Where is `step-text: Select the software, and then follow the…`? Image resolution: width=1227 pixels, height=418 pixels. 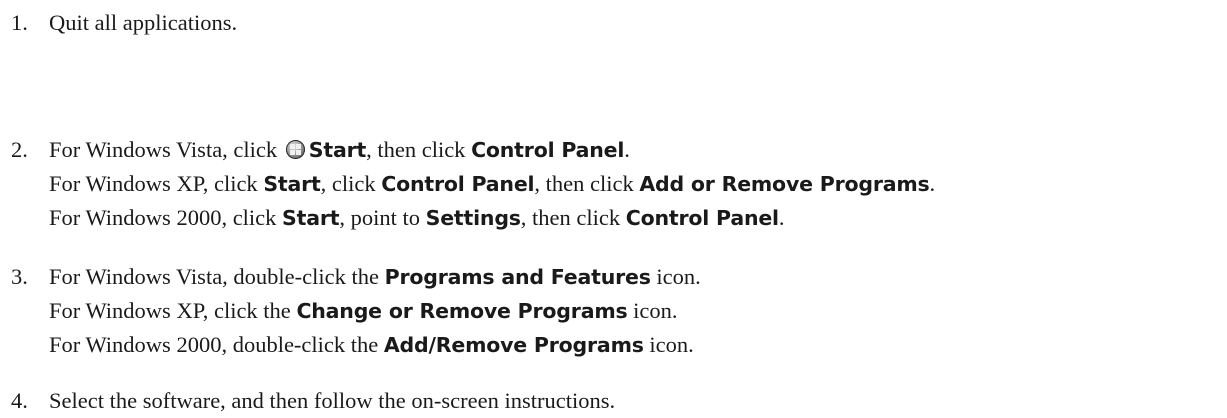
step-text: Select the software, and then follow the… is located at coordinates (332, 401).